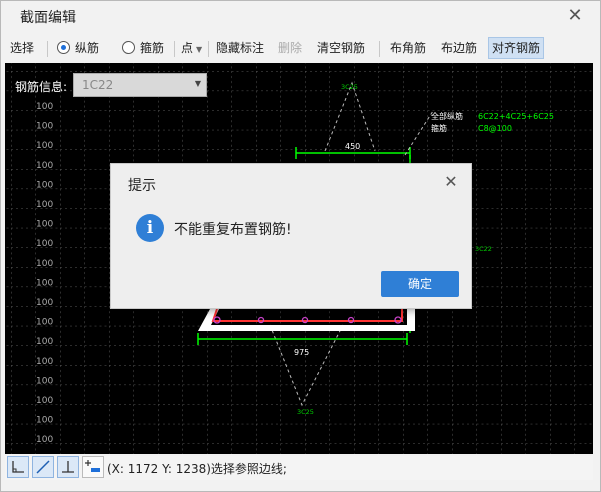  Describe the element at coordinates (349, 87) in the screenshot. I see `callout-top-label: 3C25` at that location.